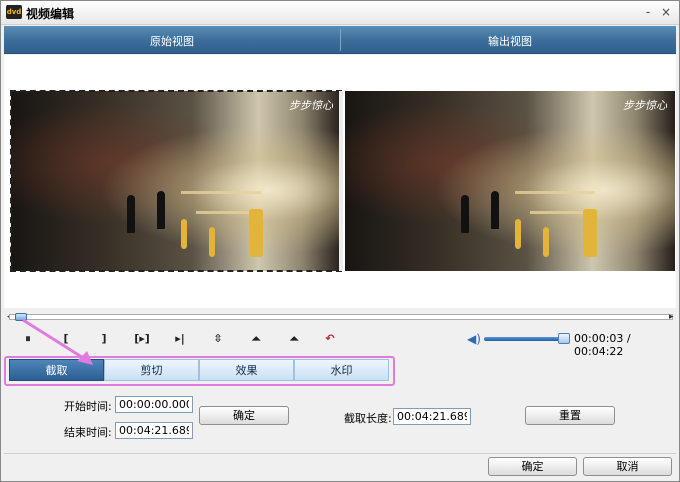 The width and height of the screenshot is (680, 482). What do you see at coordinates (671, 317) in the screenshot?
I see `timeline-end-marker: ▸` at bounding box center [671, 317].